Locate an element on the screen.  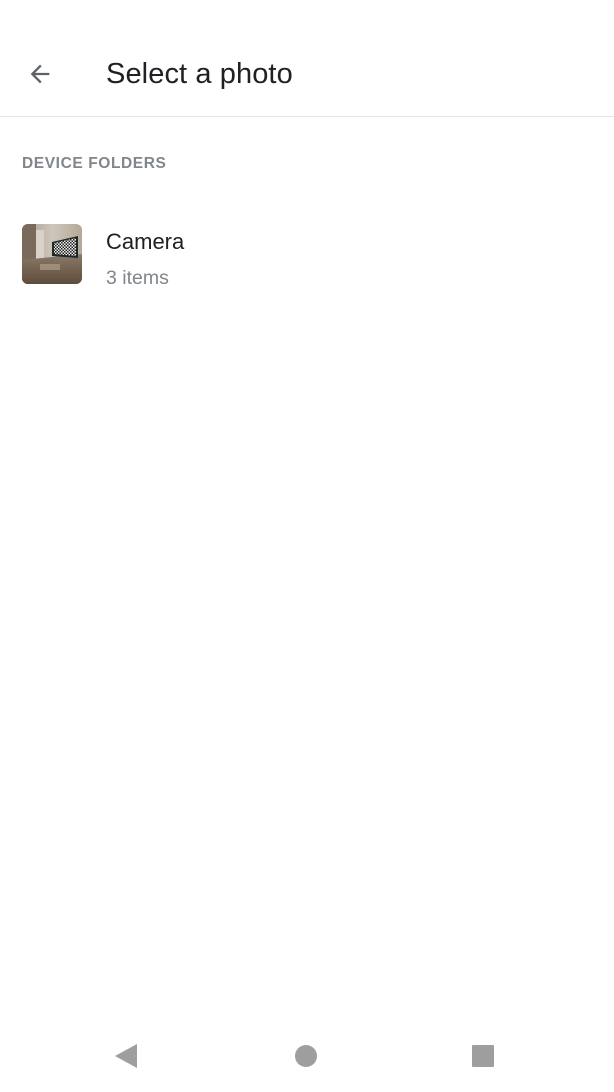
nav-back-button is located at coordinates (126, 1056).